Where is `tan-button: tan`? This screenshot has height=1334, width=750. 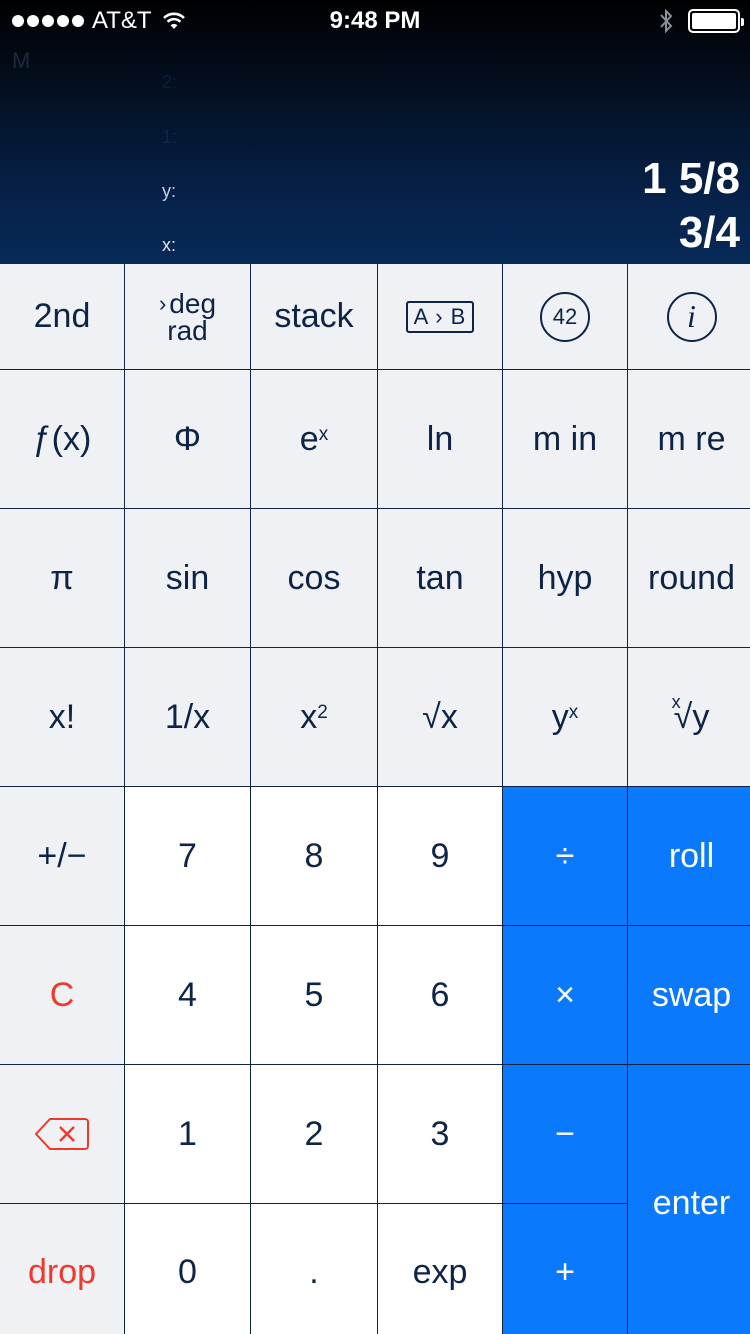 tan-button: tan is located at coordinates (440, 578).